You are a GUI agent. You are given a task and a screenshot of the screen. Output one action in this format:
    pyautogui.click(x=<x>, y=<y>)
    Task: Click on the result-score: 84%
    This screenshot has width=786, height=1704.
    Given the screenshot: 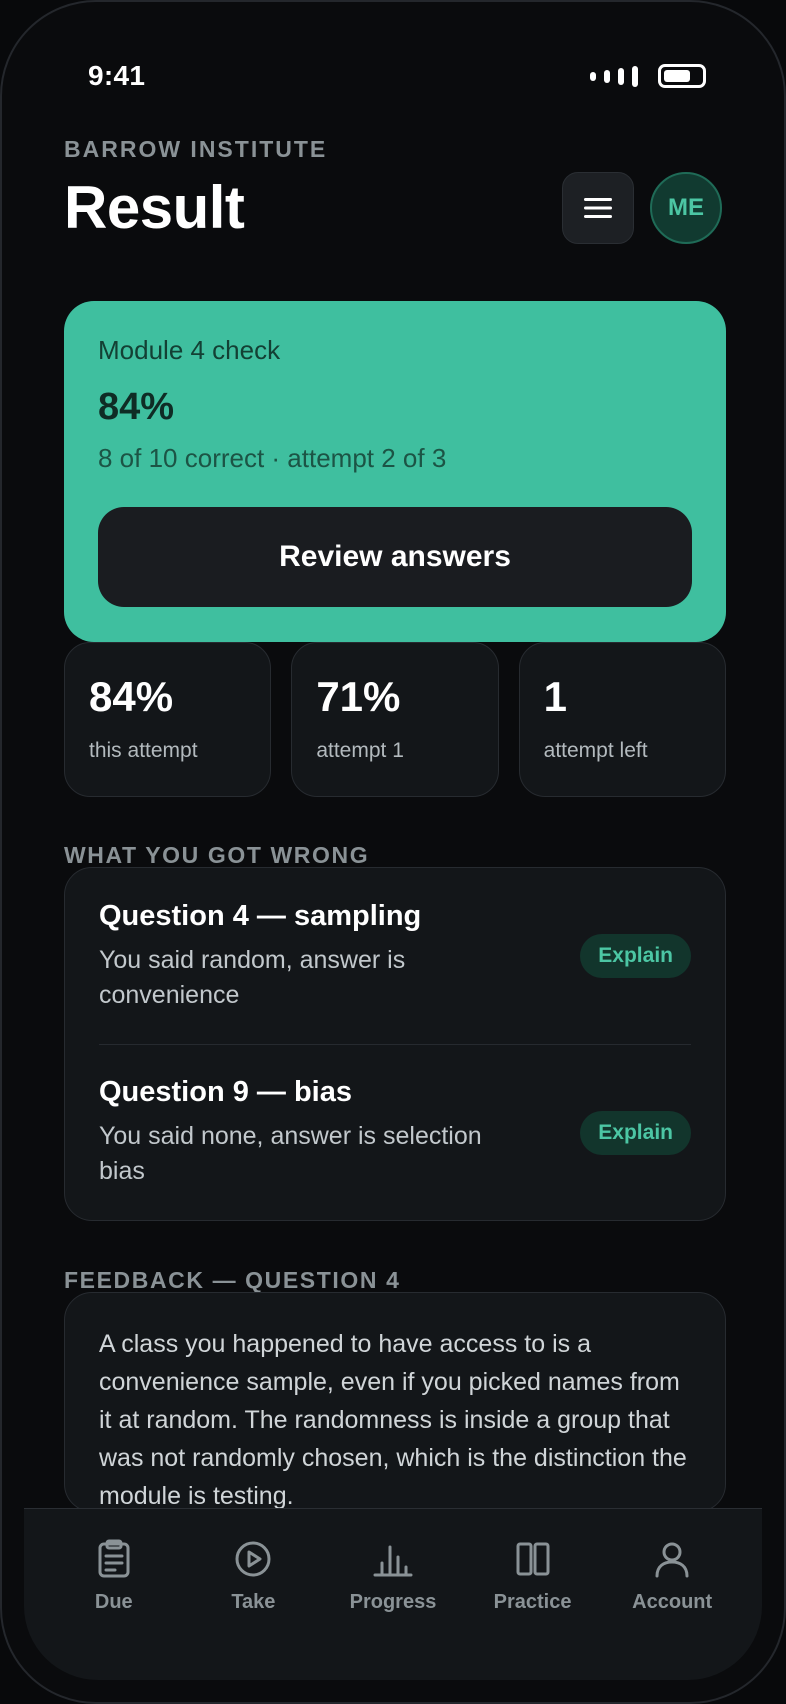 What is the action you would take?
    pyautogui.click(x=136, y=407)
    